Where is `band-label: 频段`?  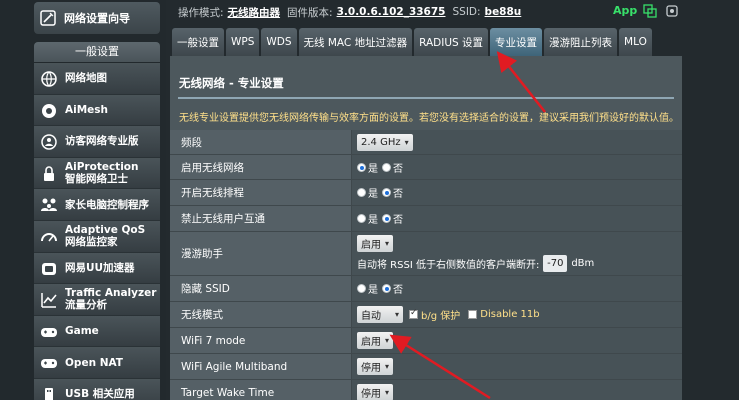 band-label: 频段 is located at coordinates (261, 142).